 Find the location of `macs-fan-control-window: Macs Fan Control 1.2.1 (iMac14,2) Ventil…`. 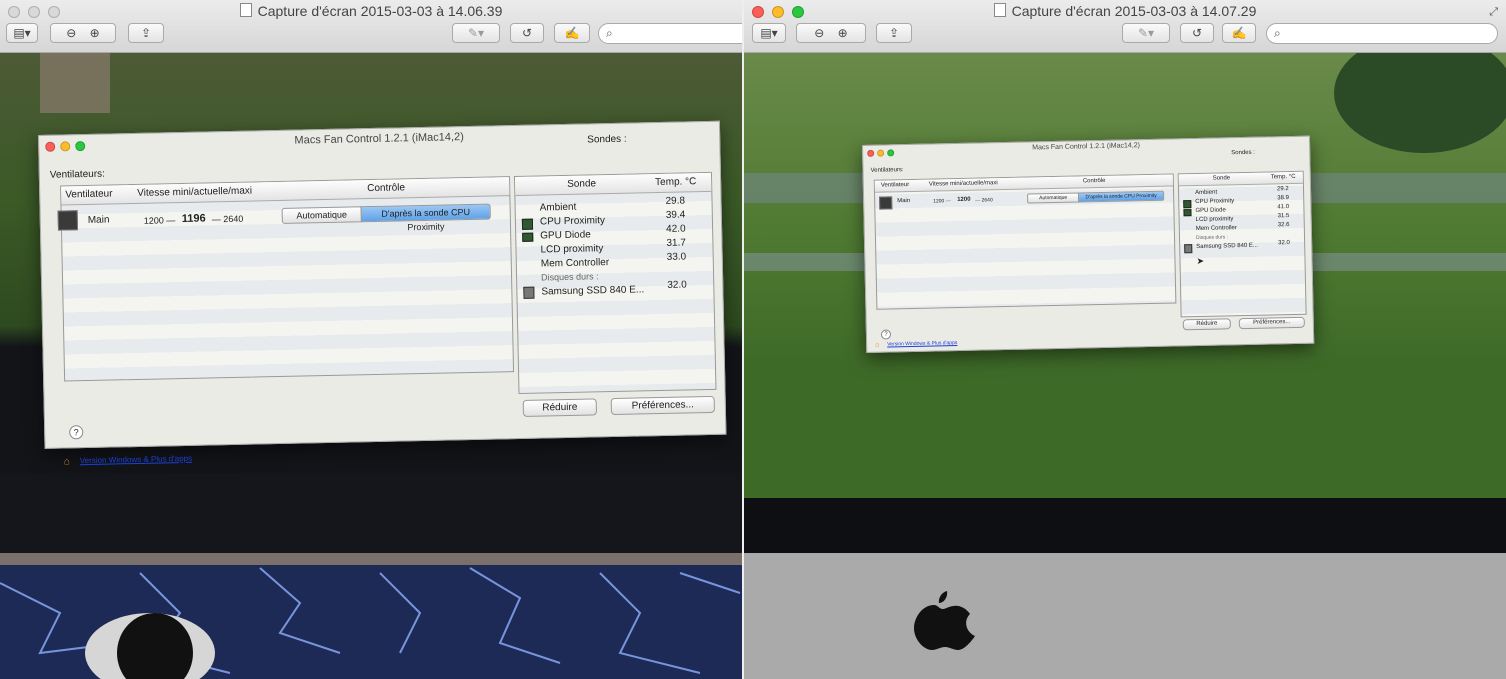

macs-fan-control-window: Macs Fan Control 1.2.1 (iMac14,2) Ventil… is located at coordinates (1088, 244).